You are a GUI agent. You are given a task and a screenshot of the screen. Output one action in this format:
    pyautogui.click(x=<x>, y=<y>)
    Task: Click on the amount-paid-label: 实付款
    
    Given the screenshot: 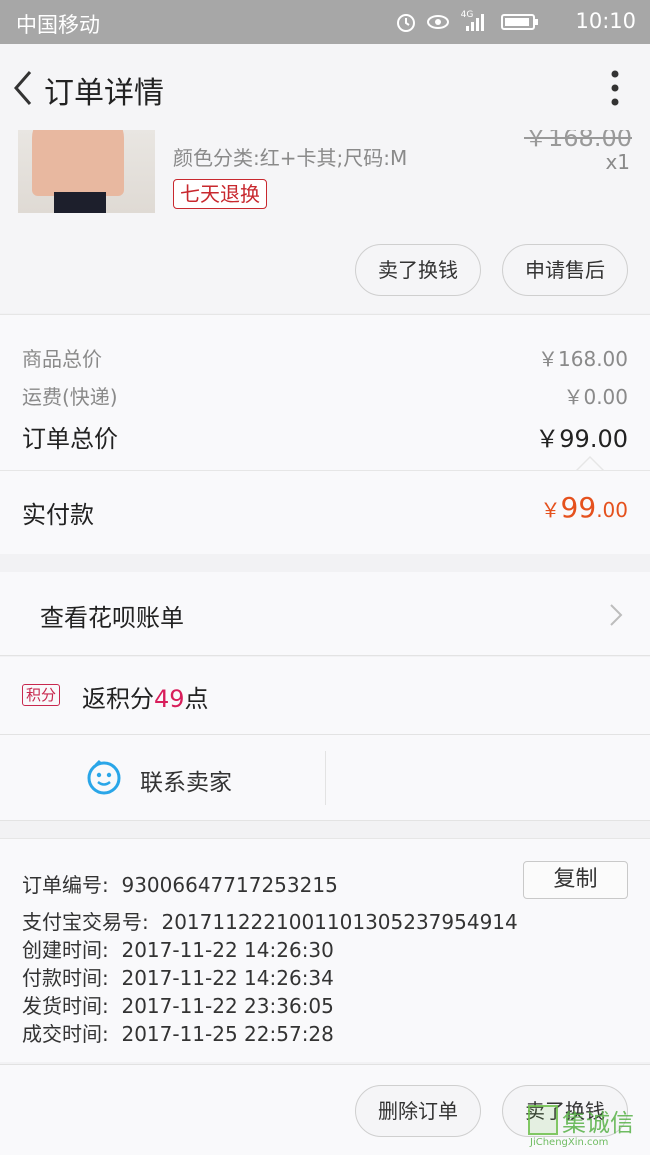 What is the action you would take?
    pyautogui.click(x=58, y=515)
    